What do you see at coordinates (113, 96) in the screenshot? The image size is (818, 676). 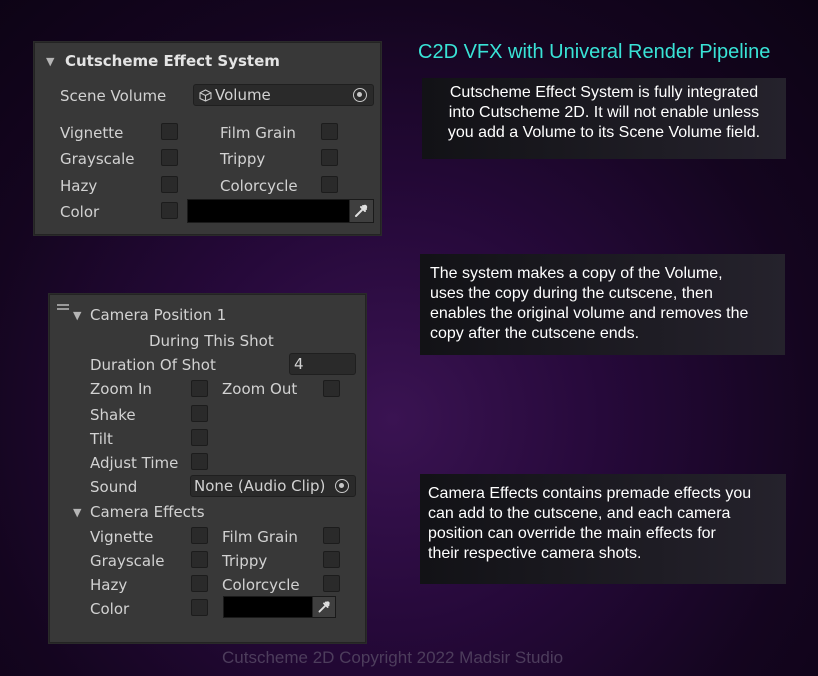 I see `scene-volume-label: Scene Volume` at bounding box center [113, 96].